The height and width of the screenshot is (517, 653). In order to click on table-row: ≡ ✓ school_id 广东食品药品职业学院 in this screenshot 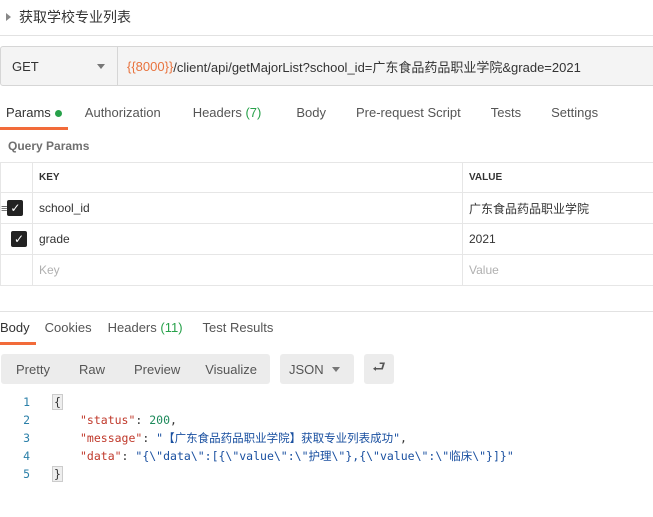, I will do `click(326, 208)`.